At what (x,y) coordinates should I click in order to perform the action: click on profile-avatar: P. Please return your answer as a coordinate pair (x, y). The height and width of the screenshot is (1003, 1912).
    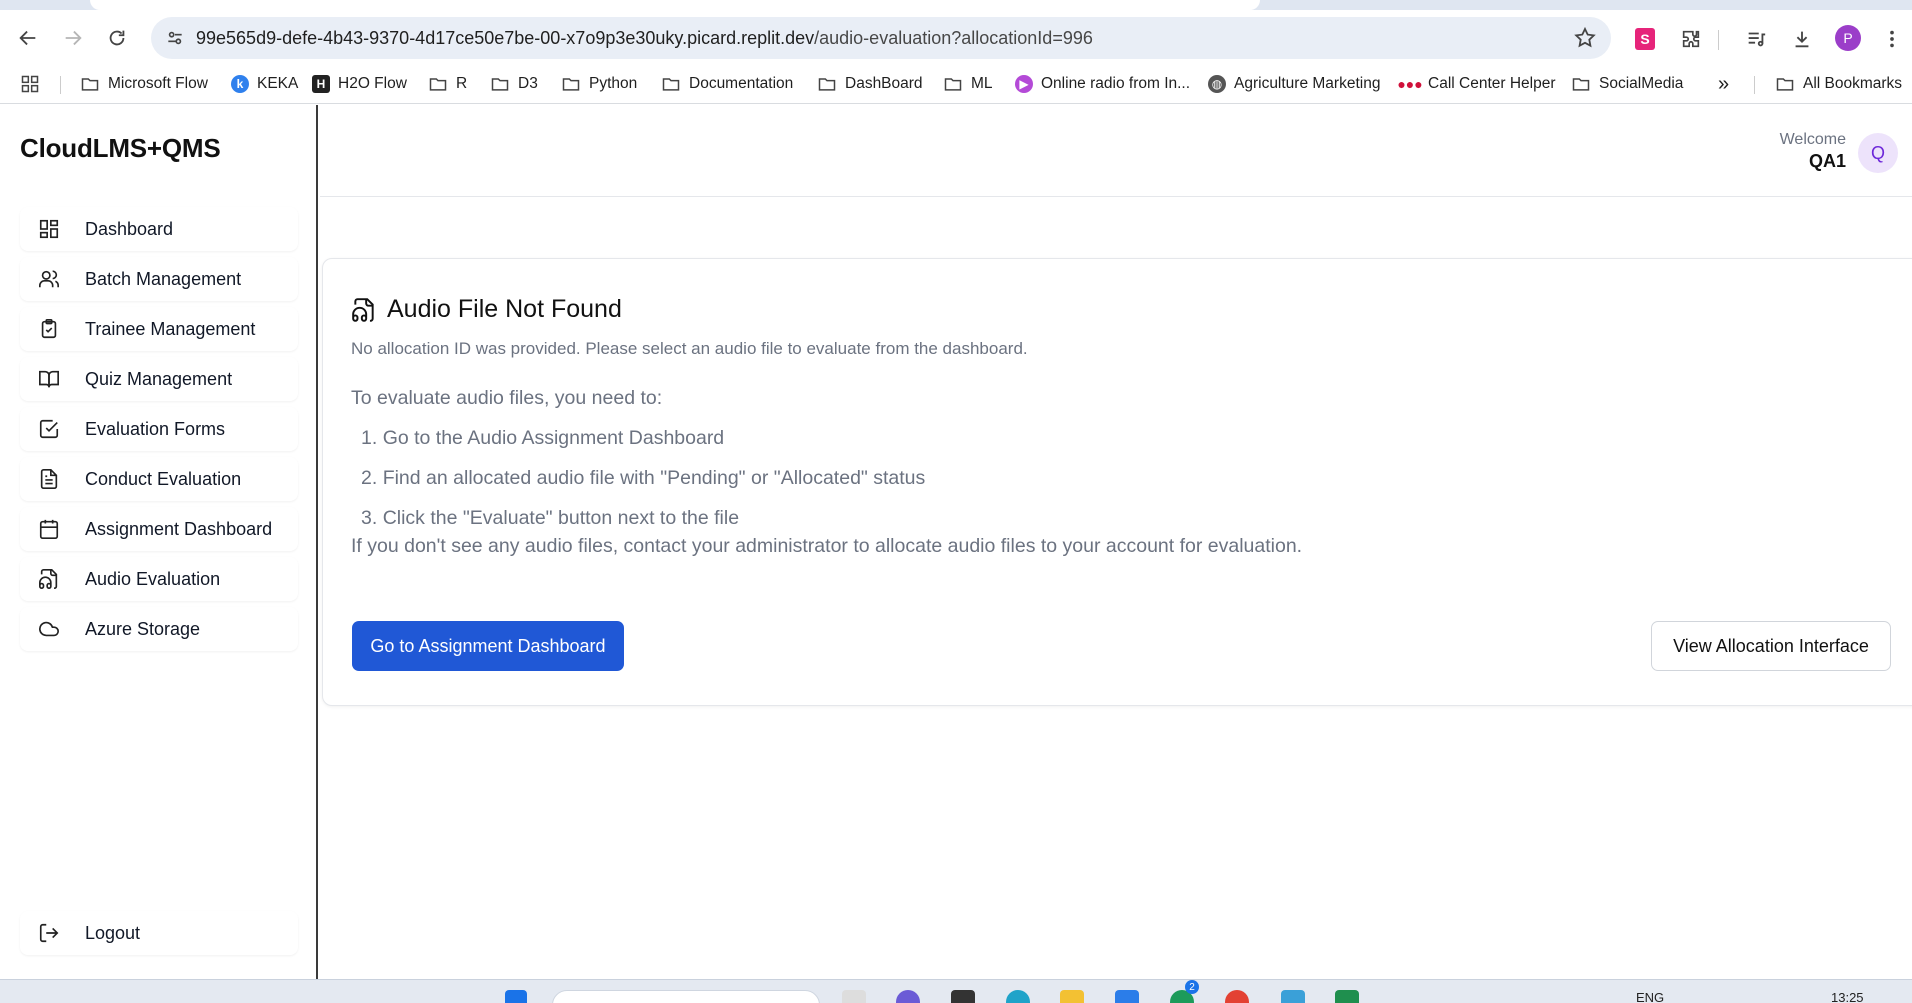
    Looking at the image, I should click on (1848, 38).